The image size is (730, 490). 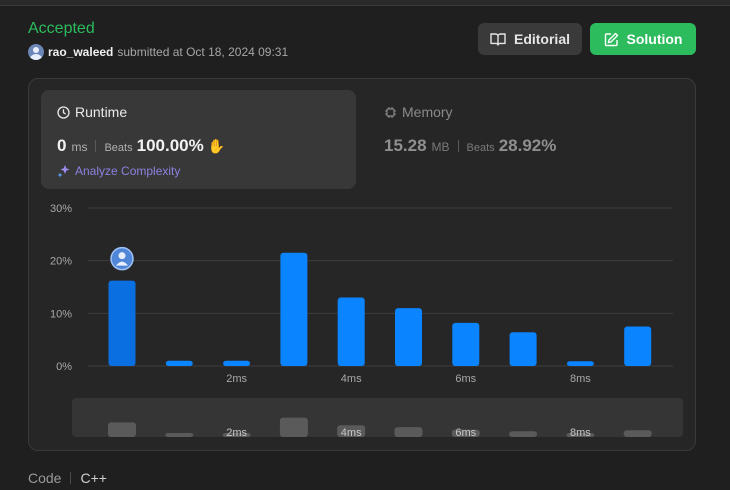 I want to click on x-tick-label: 4ms, so click(x=351, y=379).